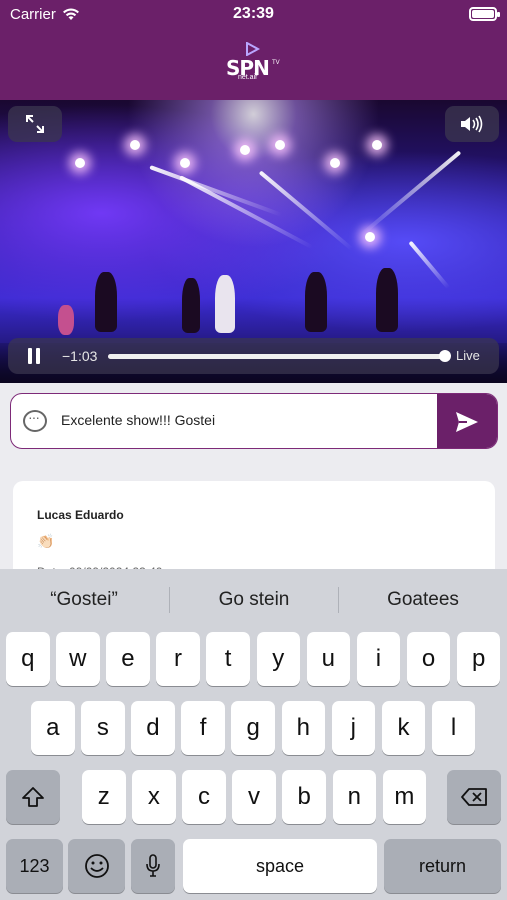  Describe the element at coordinates (80, 515) in the screenshot. I see `comment-author: Lucas Eduardo` at that location.